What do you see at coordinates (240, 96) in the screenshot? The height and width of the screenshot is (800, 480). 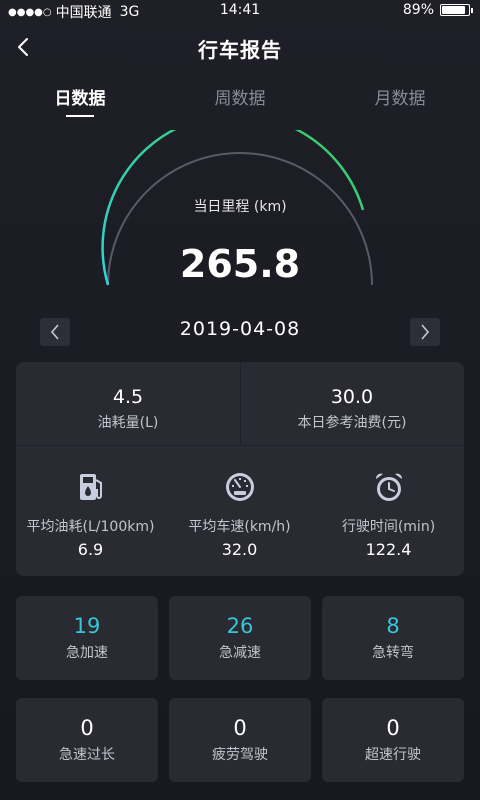 I see `tab-weekly: 周数据` at bounding box center [240, 96].